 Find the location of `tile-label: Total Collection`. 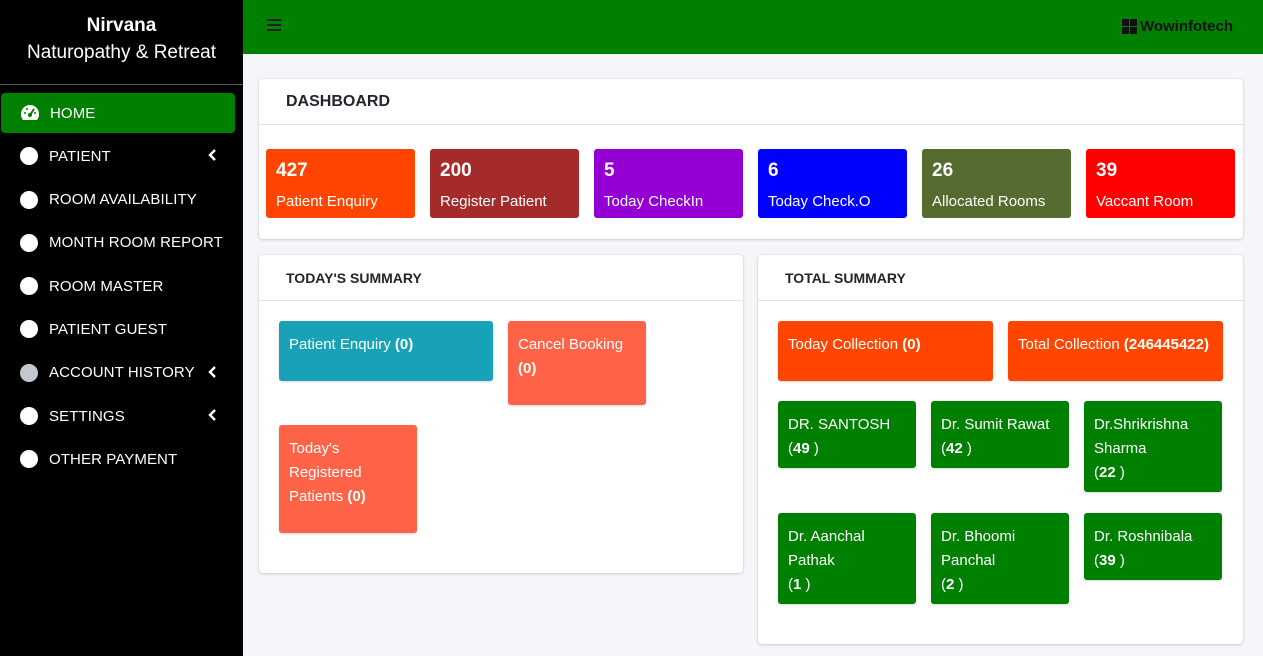

tile-label: Total Collection is located at coordinates (1071, 344).